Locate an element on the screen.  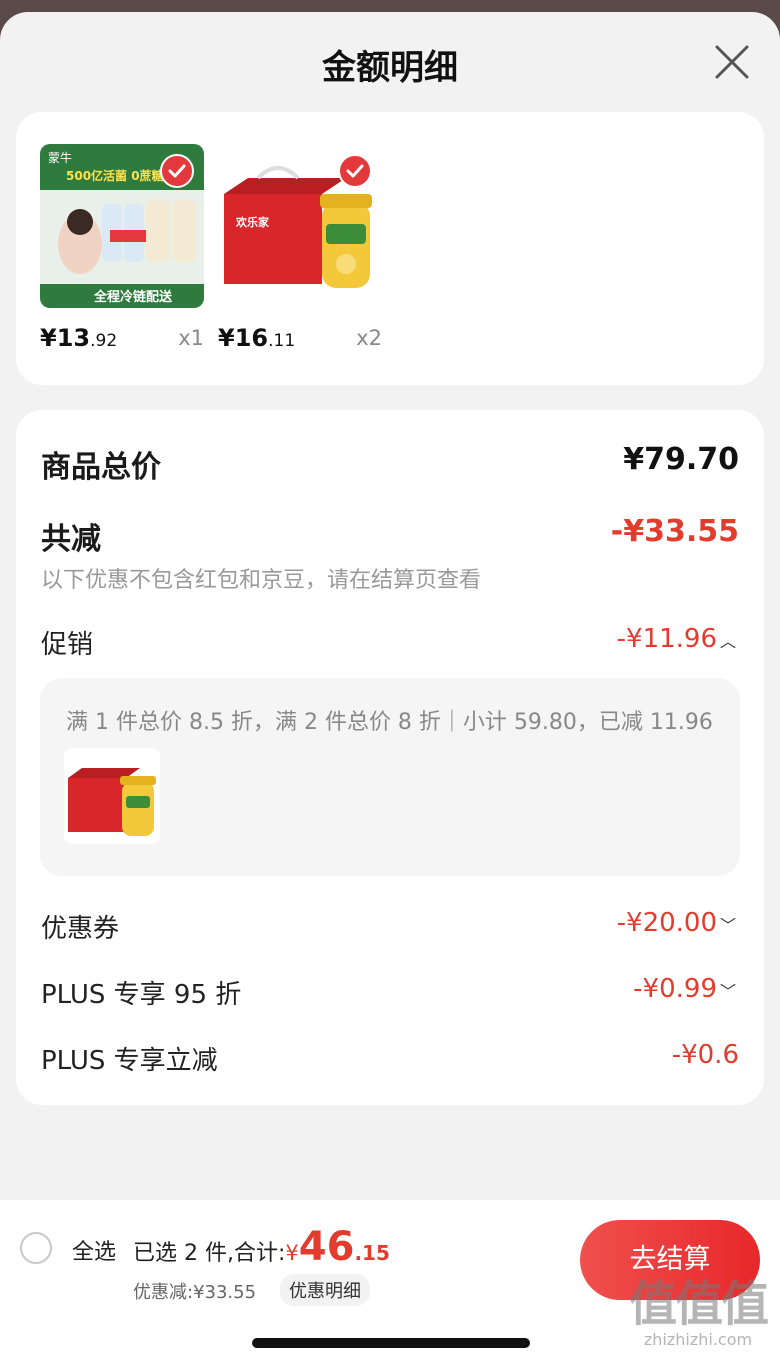
select-all-label: 全选 is located at coordinates (94, 1250).